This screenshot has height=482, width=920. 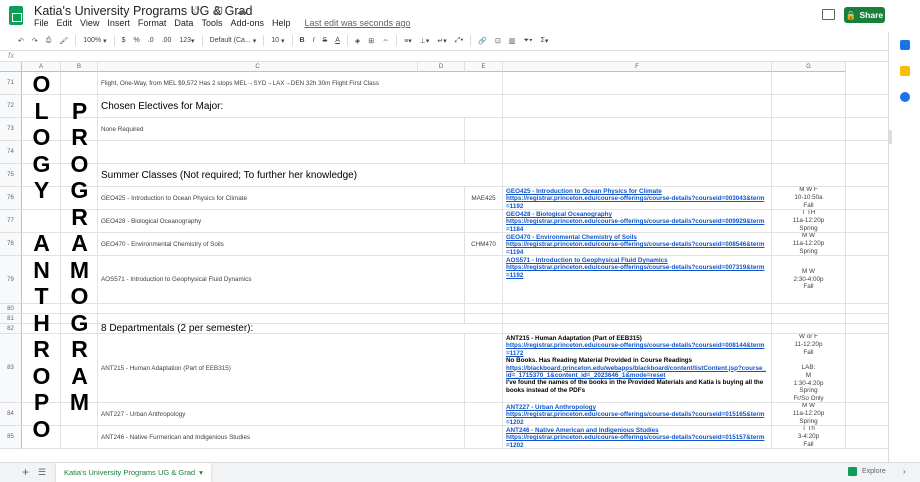 What do you see at coordinates (314, 40) in the screenshot?
I see `italic-button: I` at bounding box center [314, 40].